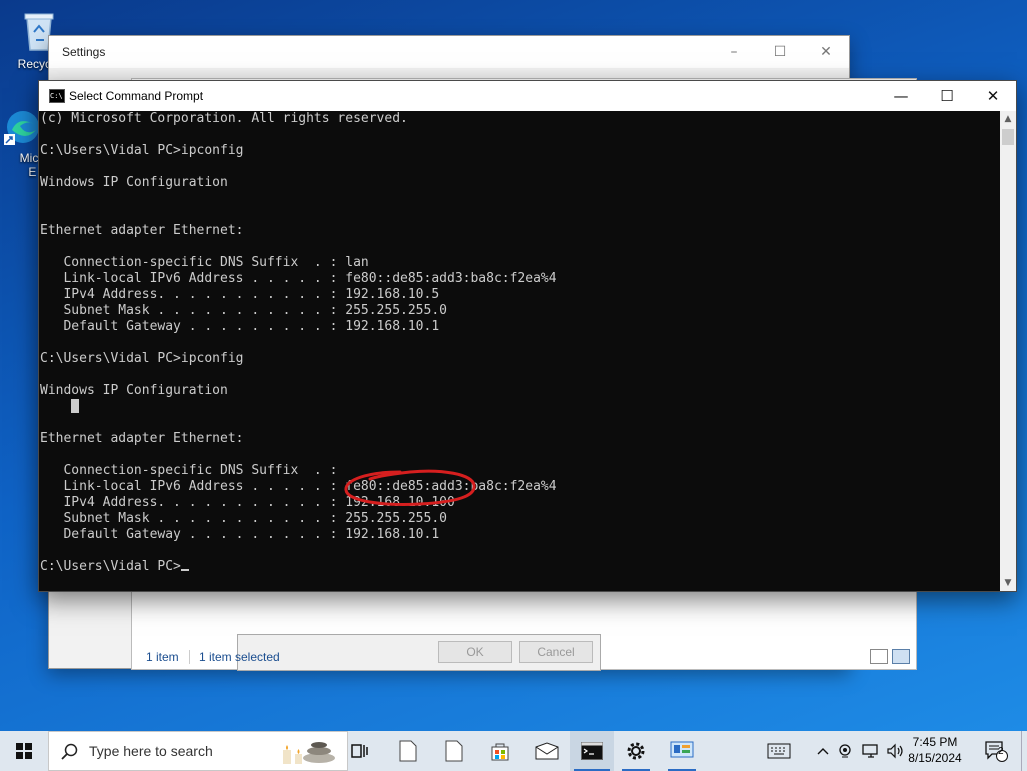  I want to click on network-icon, so click(870, 751).